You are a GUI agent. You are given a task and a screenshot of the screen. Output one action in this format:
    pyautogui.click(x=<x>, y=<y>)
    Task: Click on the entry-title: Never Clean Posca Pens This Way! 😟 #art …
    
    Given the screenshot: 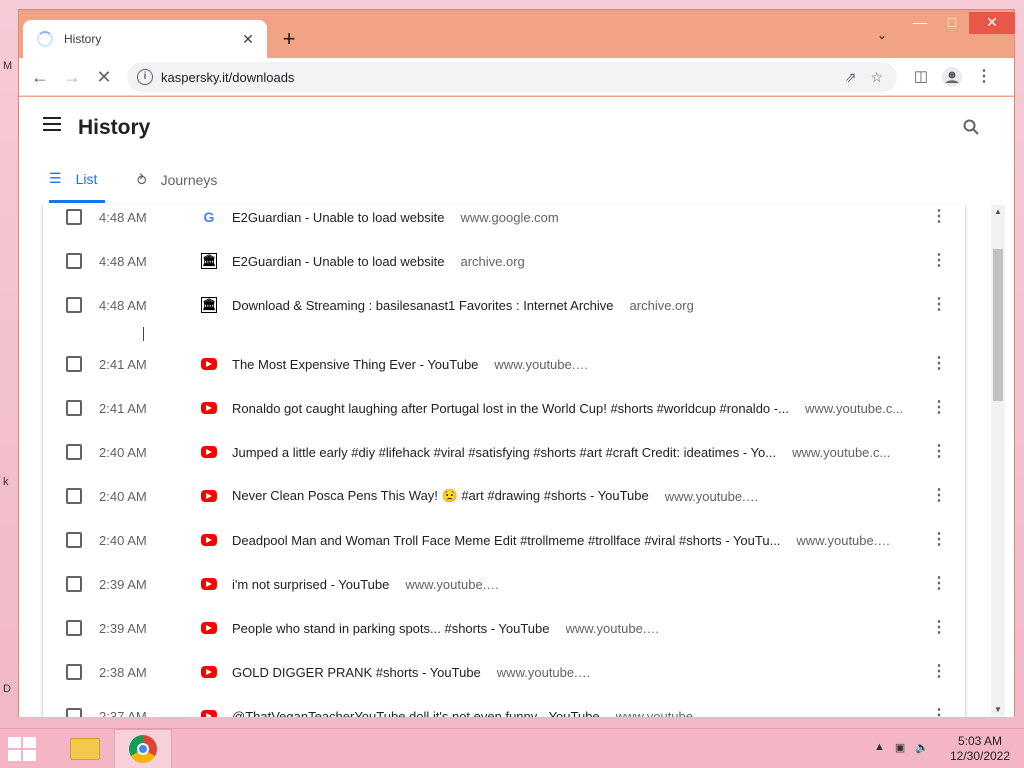 What is the action you would take?
    pyautogui.click(x=440, y=496)
    